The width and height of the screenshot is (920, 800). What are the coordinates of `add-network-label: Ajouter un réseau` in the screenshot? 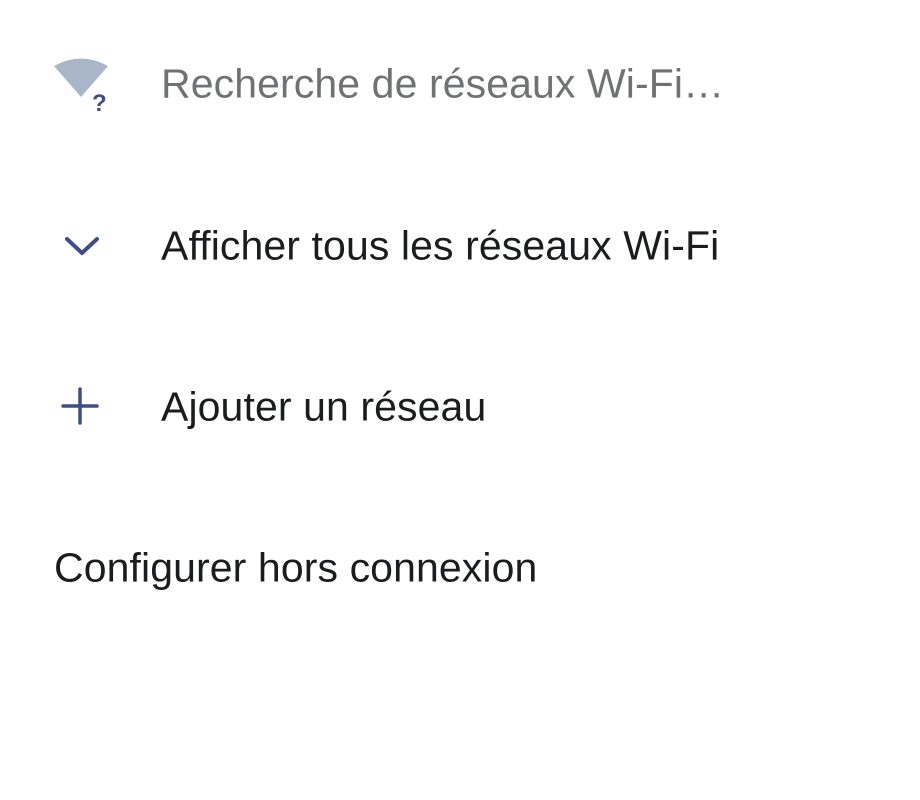 It's located at (324, 406).